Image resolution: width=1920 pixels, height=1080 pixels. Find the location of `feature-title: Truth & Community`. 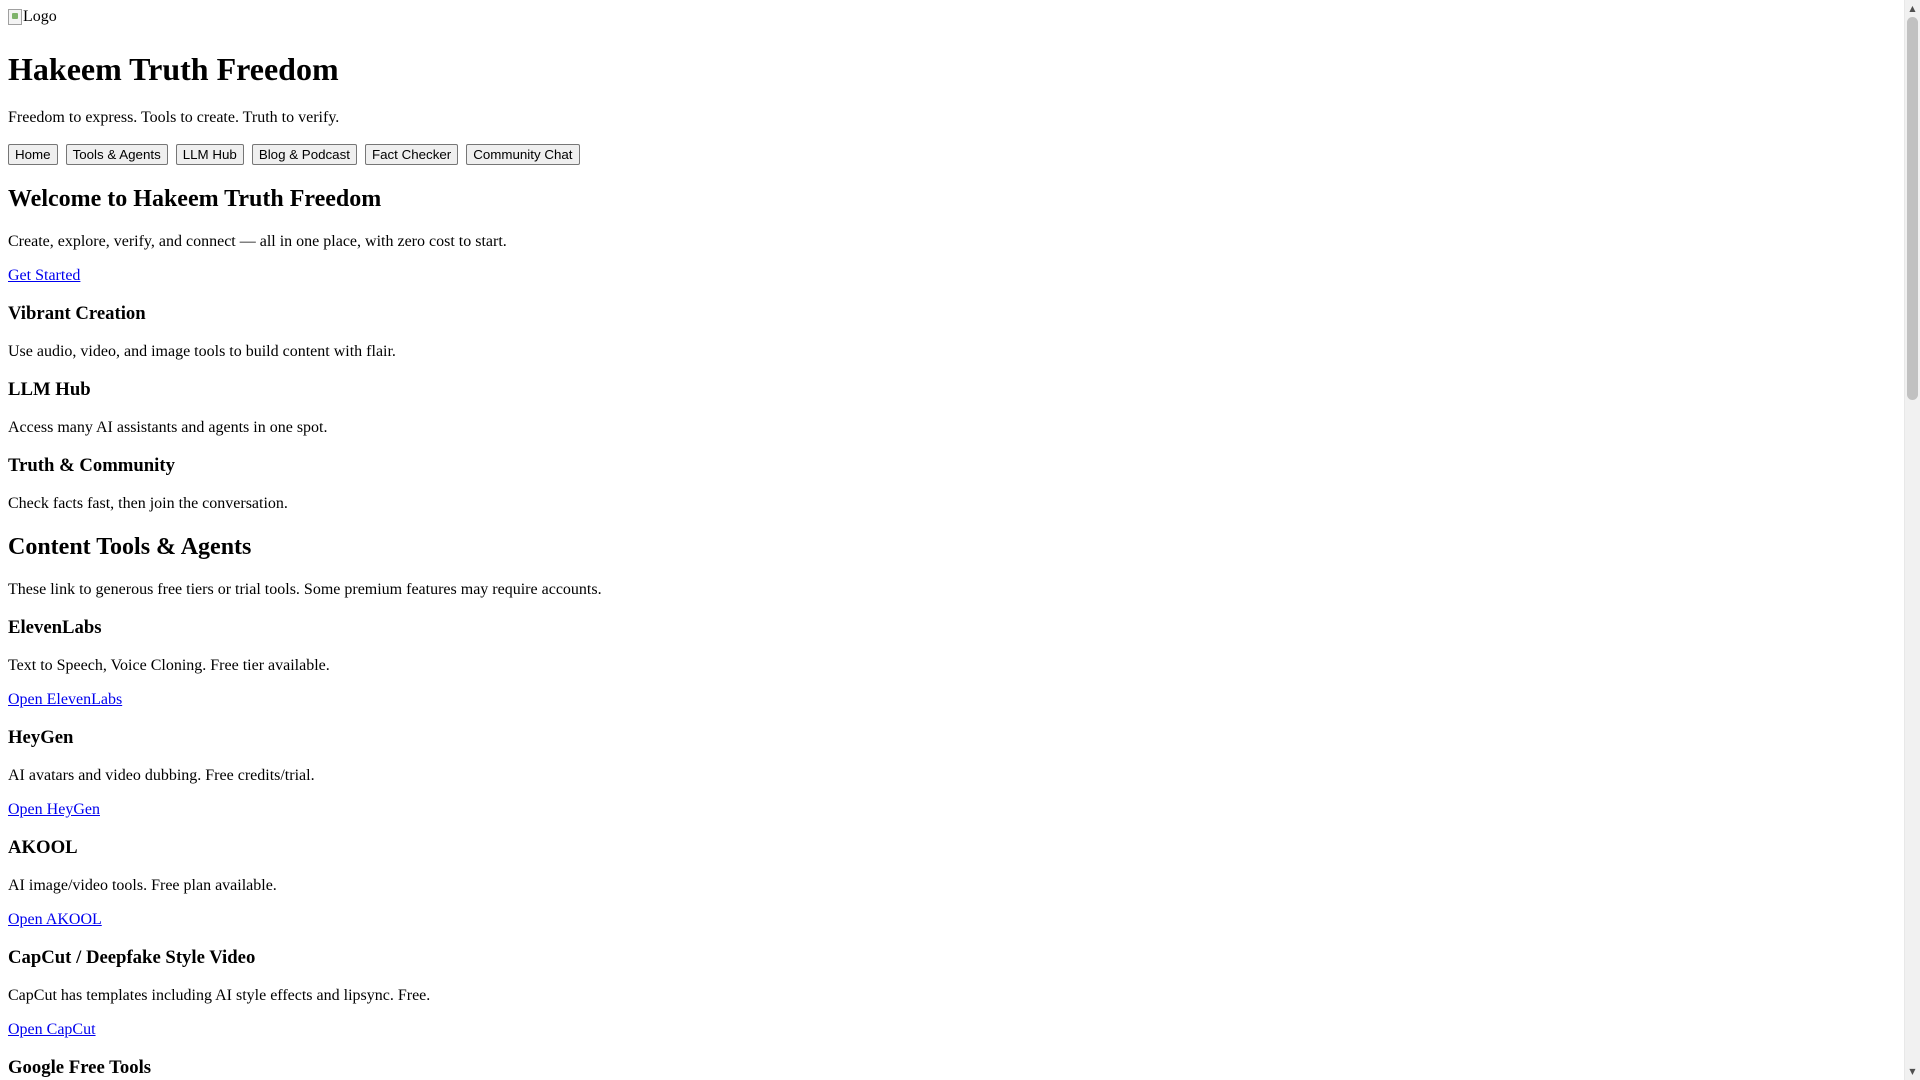

feature-title: Truth & Community is located at coordinates (91, 465).